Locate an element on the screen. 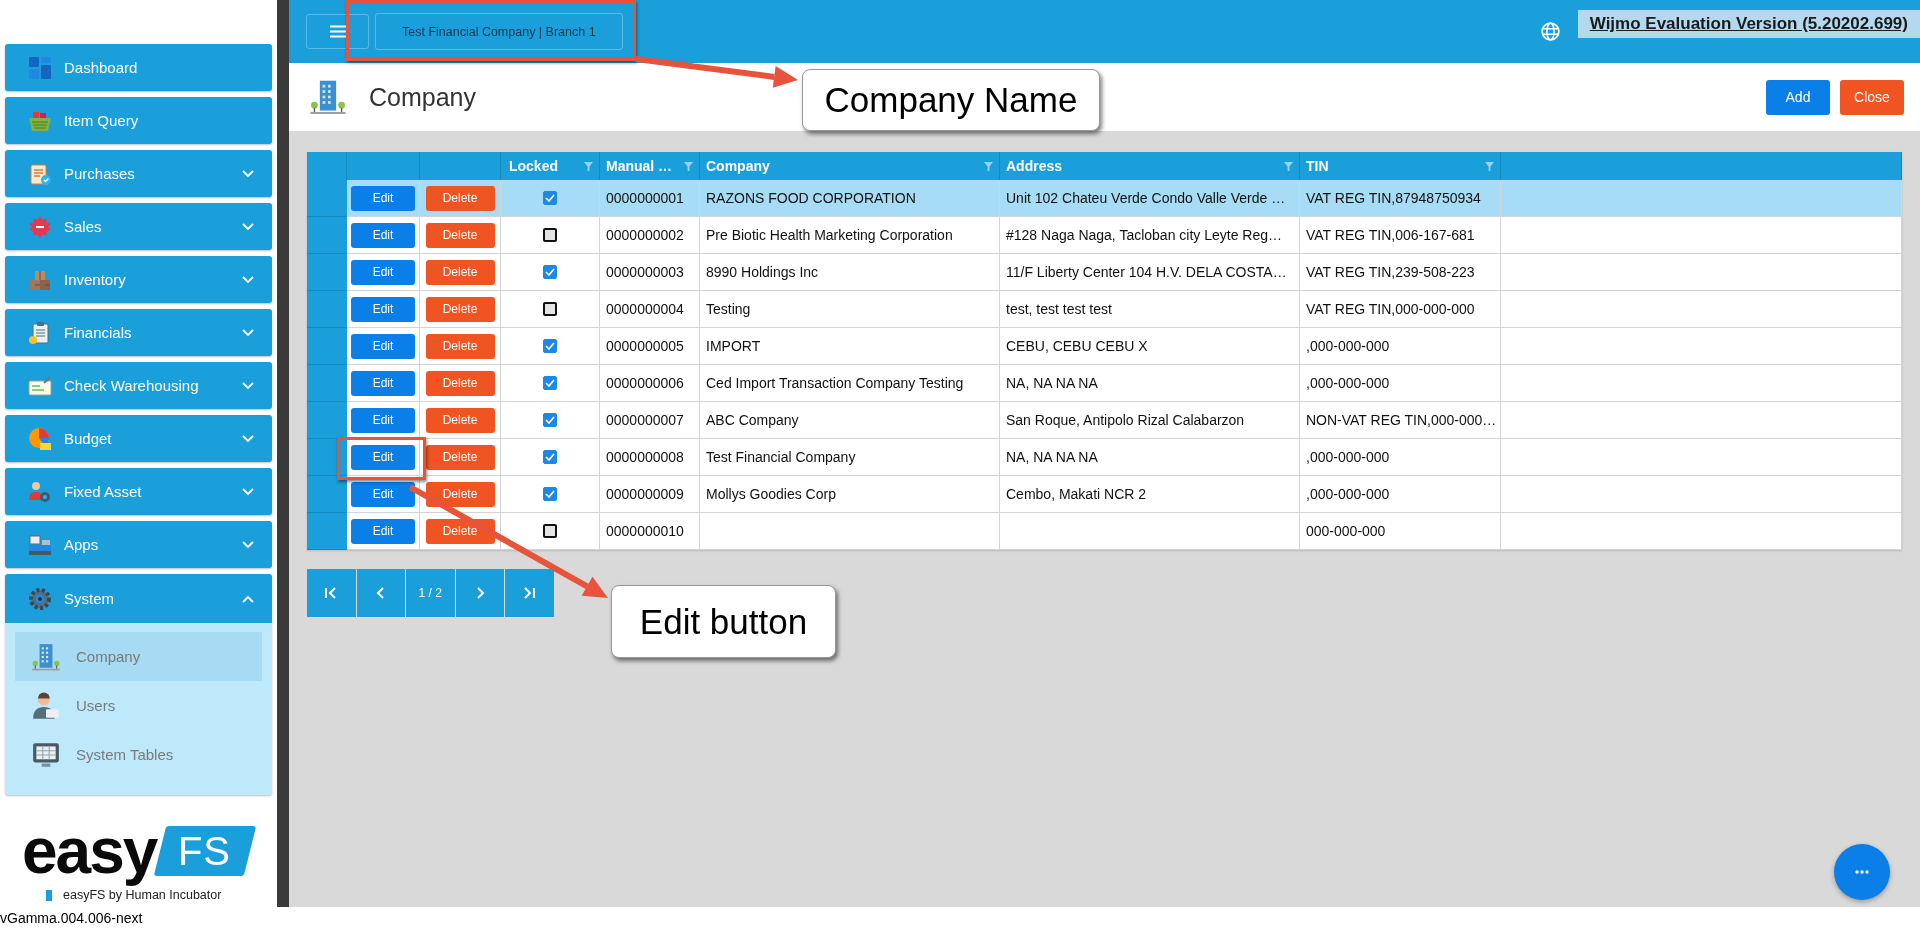 The height and width of the screenshot is (931, 1920). table-row: Edit Delete 0000000003 8990 Holdings Inc 11/F Liberty Center 104 H.V. DELA COSTA… VAT REG TIN,239-508-223 is located at coordinates (1104, 272).